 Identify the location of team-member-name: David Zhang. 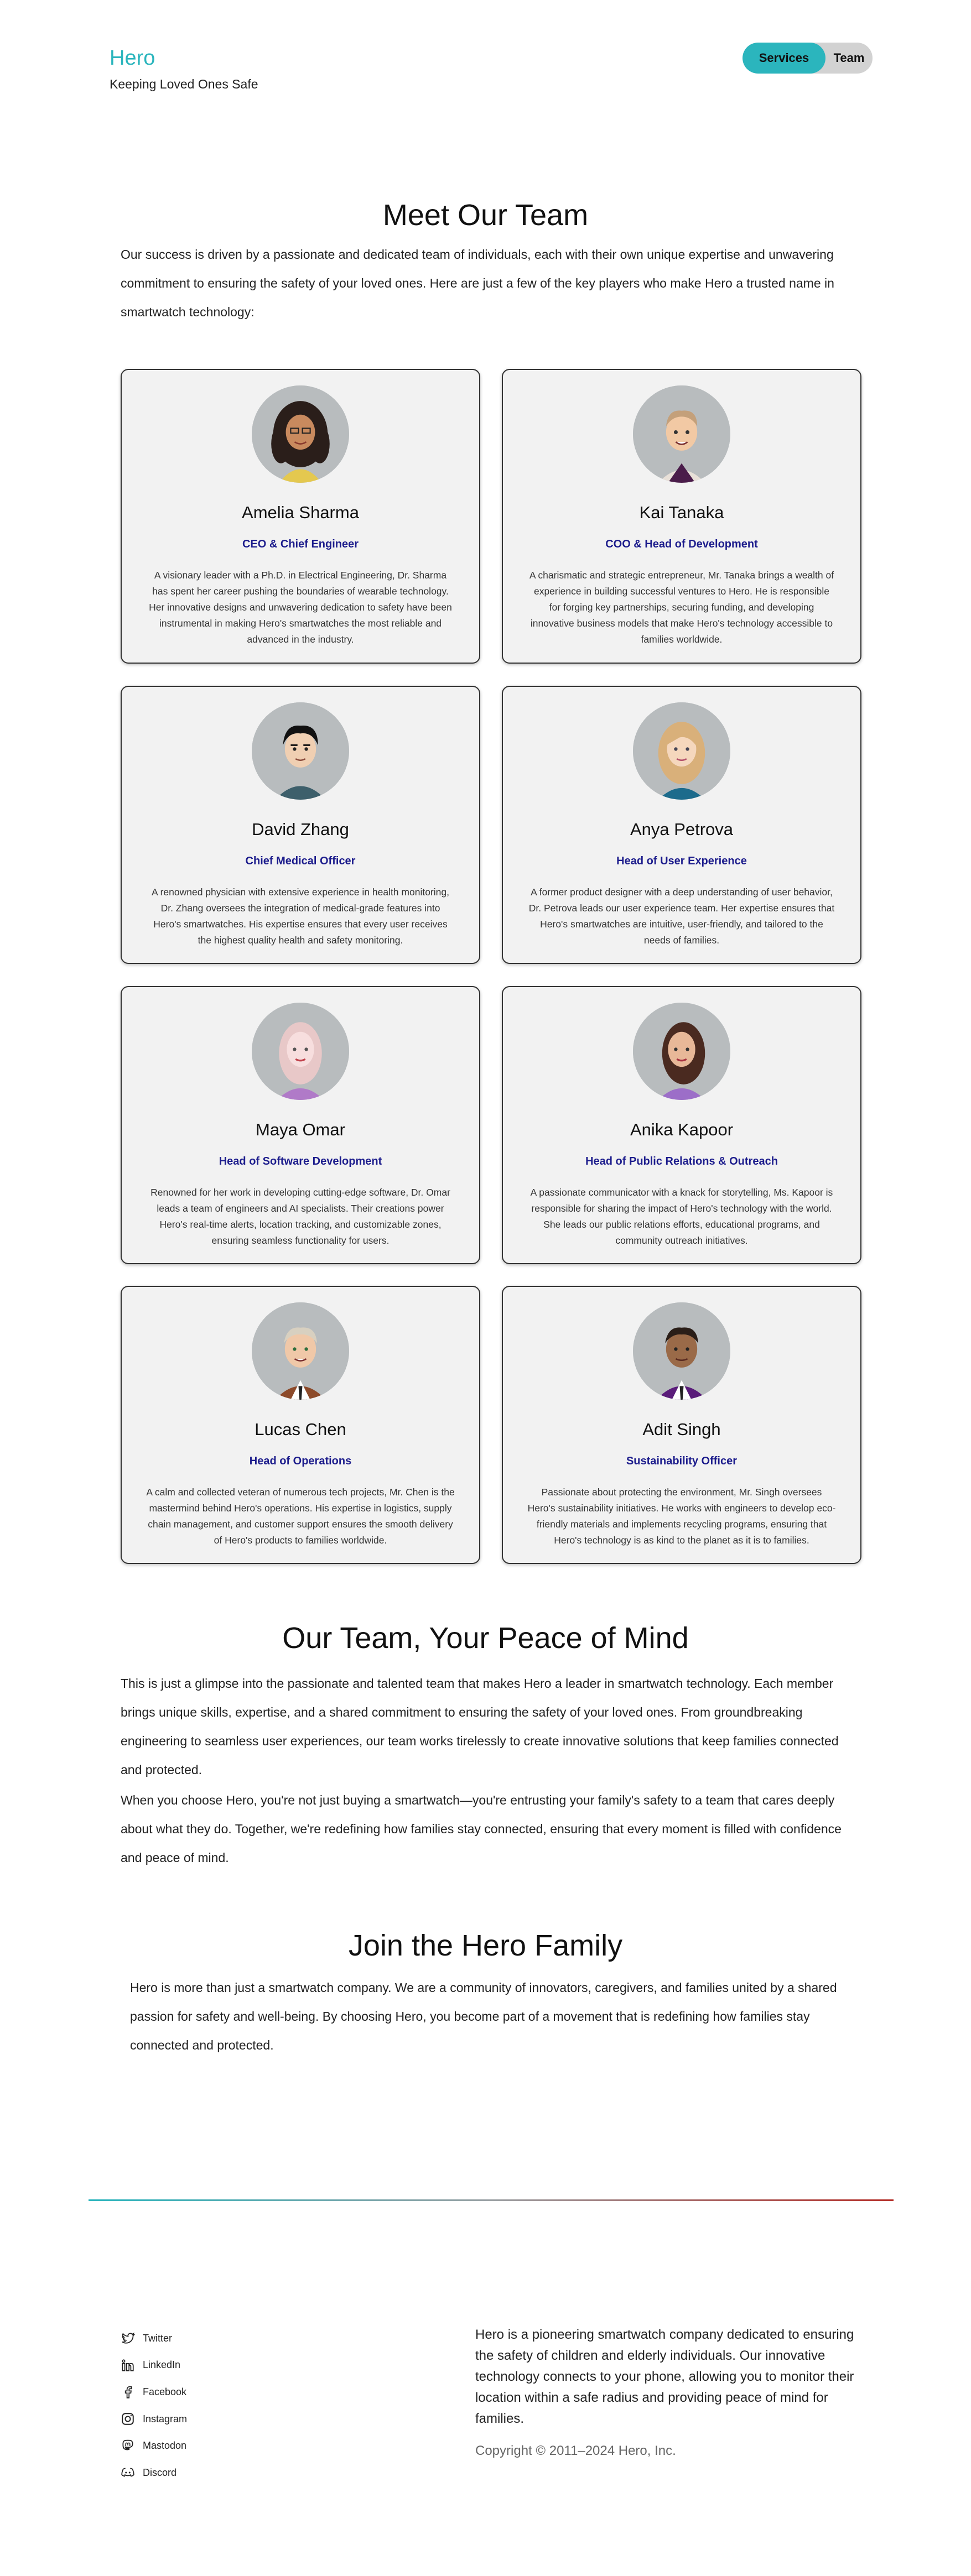
(300, 829).